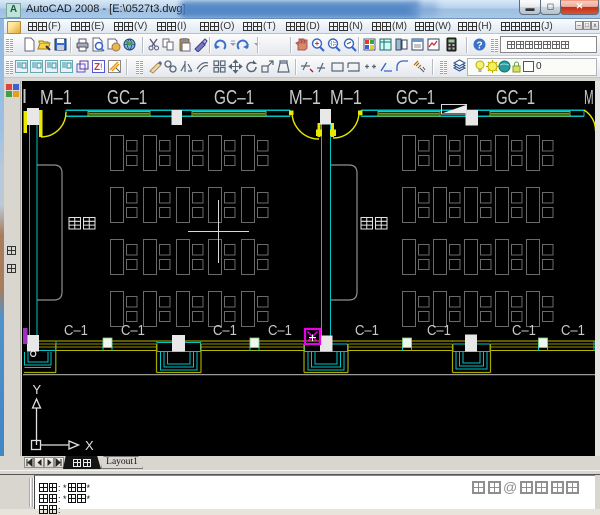  What do you see at coordinates (589, 98) in the screenshot?
I see `svg-text: M` at bounding box center [589, 98].